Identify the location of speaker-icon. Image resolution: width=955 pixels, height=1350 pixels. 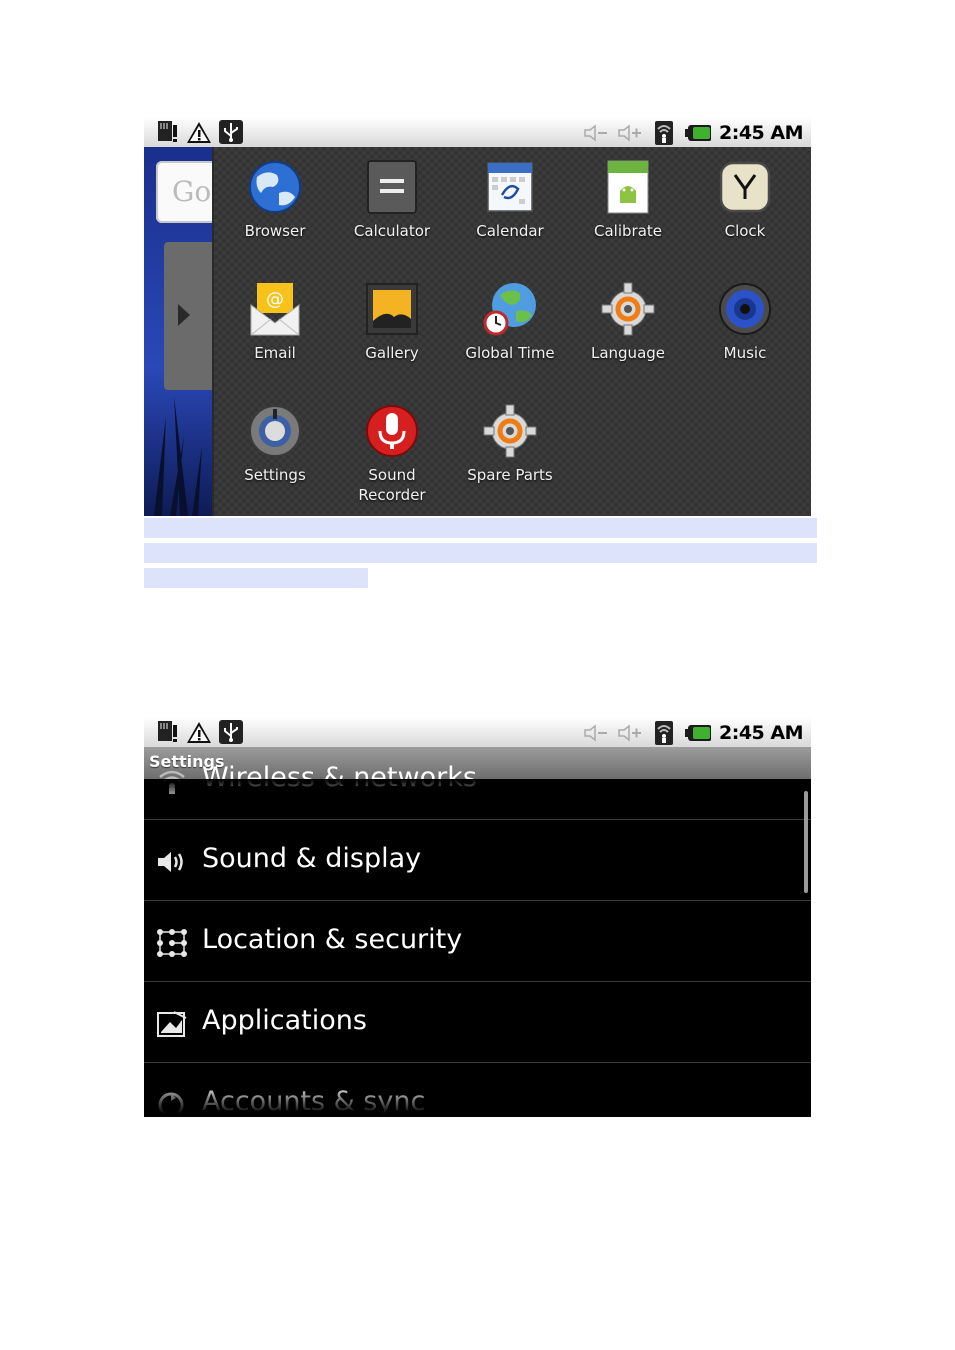
(170, 862).